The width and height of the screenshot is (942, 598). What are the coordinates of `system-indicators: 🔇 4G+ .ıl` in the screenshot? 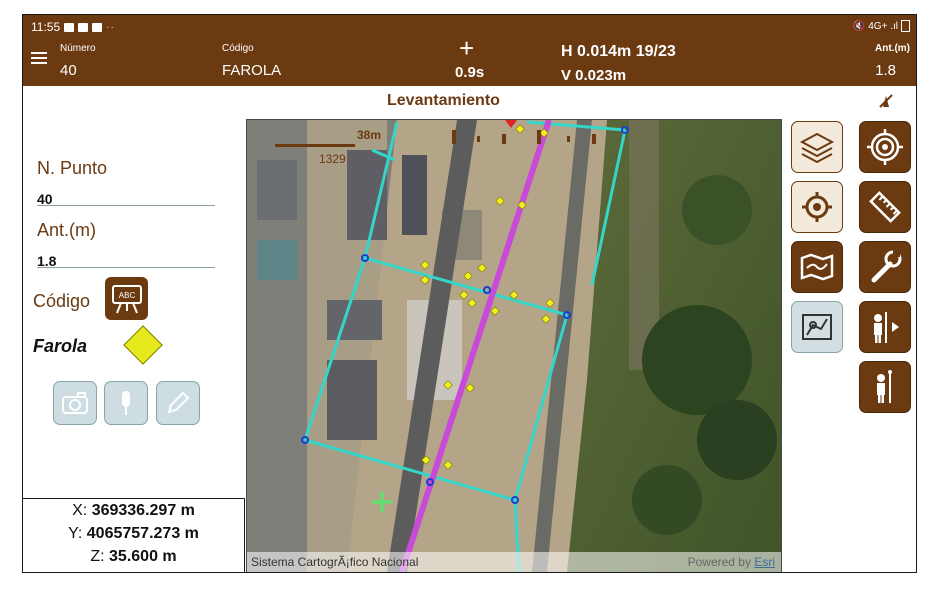 It's located at (881, 26).